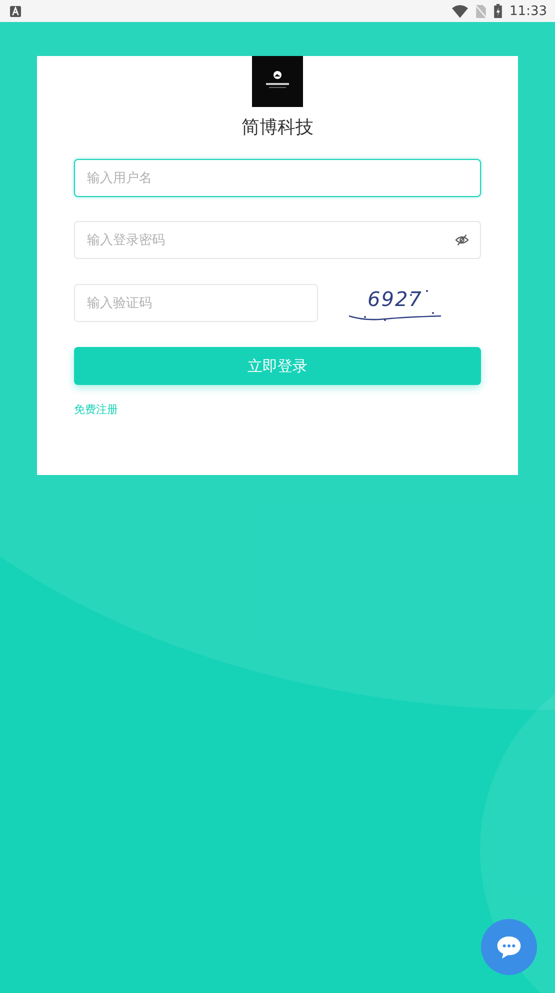  Describe the element at coordinates (15, 11) in the screenshot. I see `notification-icon` at that location.